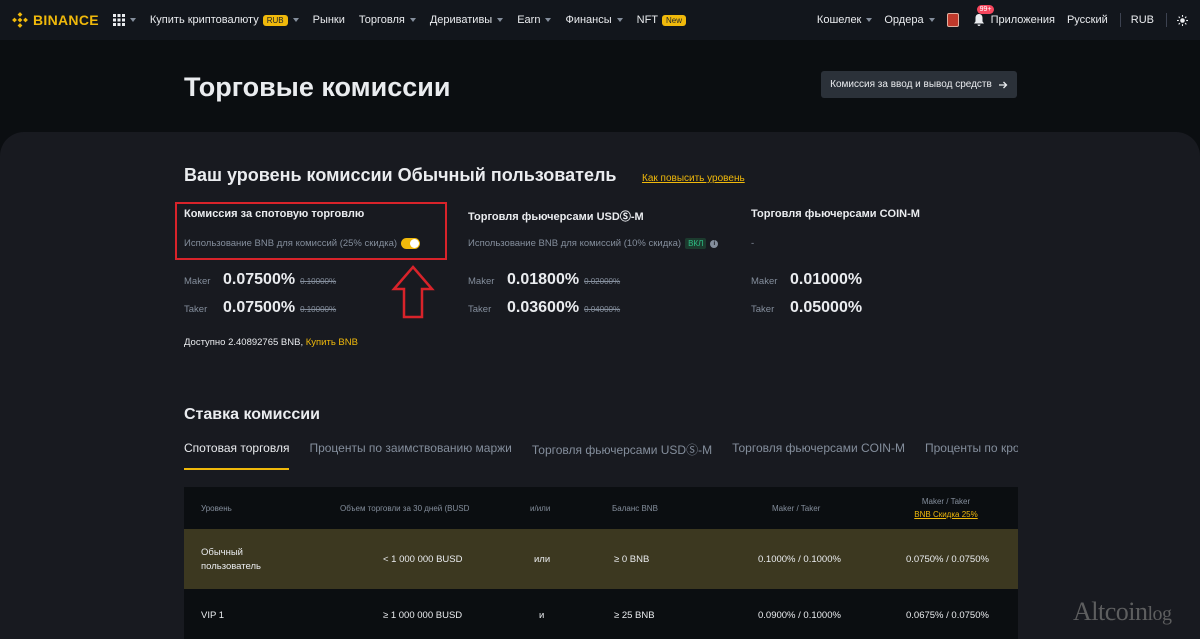 This screenshot has height=639, width=1200. I want to click on usdm-fee-title: Торговля фьючерсами USDⓈ-M, so click(556, 217).